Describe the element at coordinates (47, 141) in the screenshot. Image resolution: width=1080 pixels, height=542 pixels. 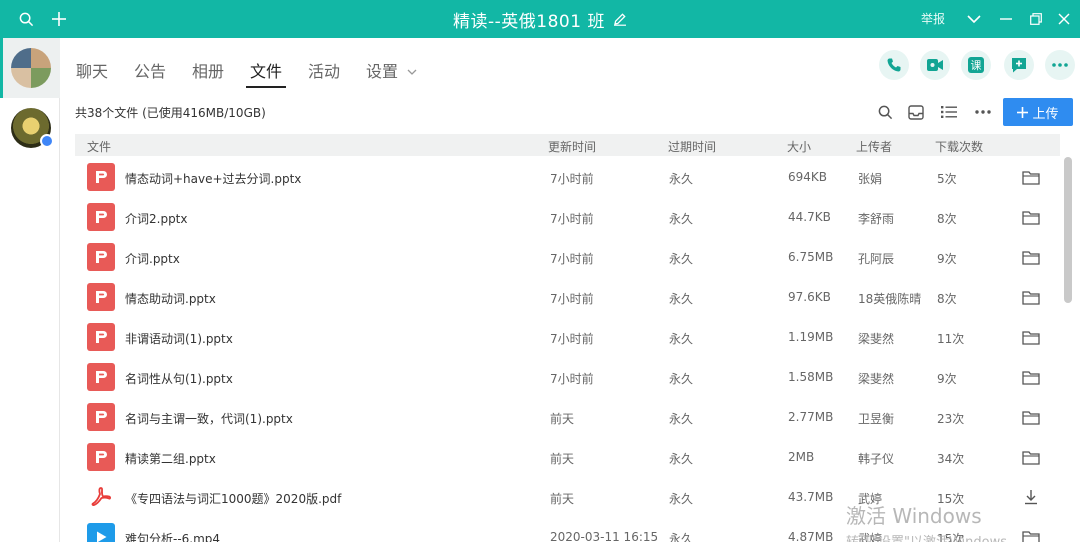
I see `badge-icon` at that location.